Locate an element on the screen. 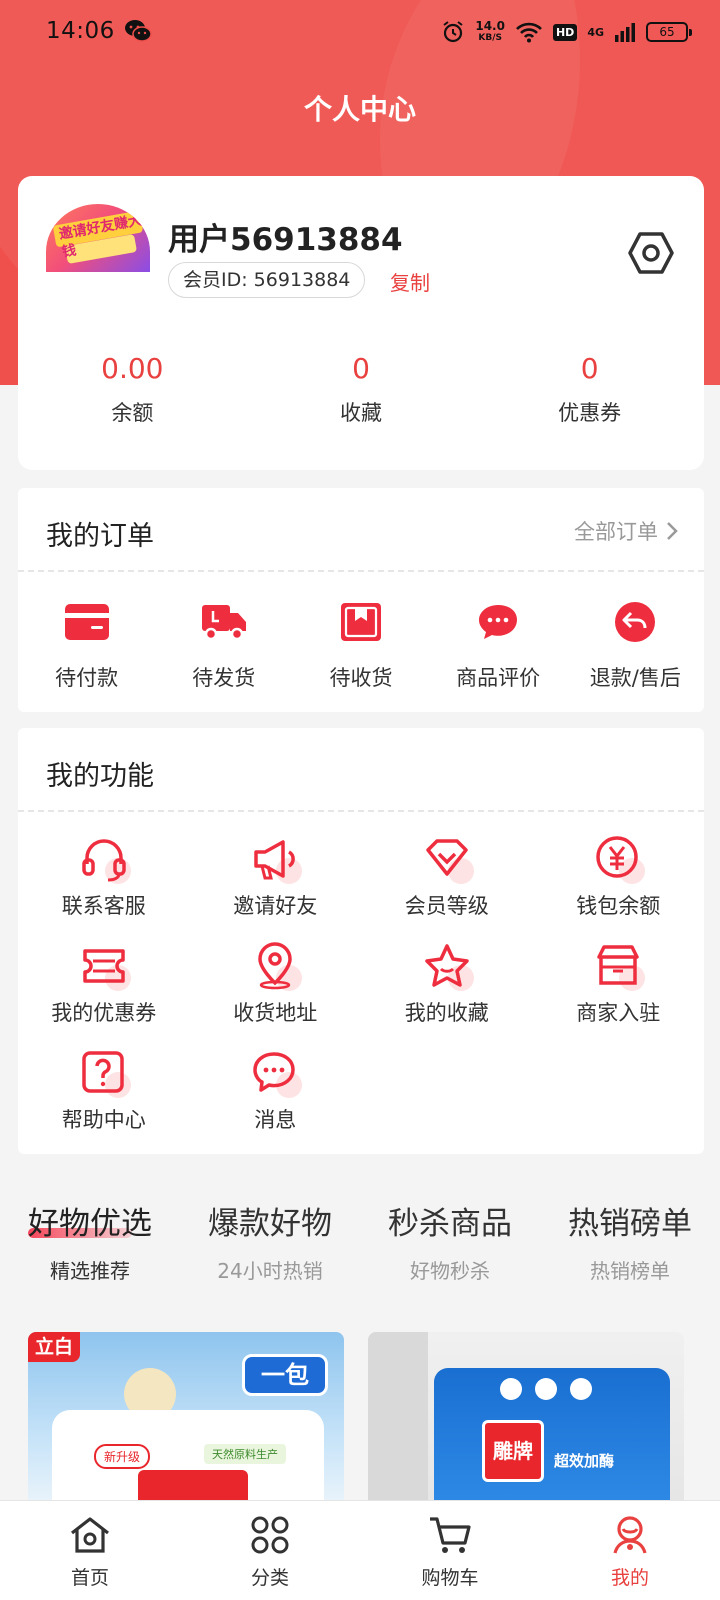 The height and width of the screenshot is (1600, 720). copy-button: 复制 is located at coordinates (410, 281).